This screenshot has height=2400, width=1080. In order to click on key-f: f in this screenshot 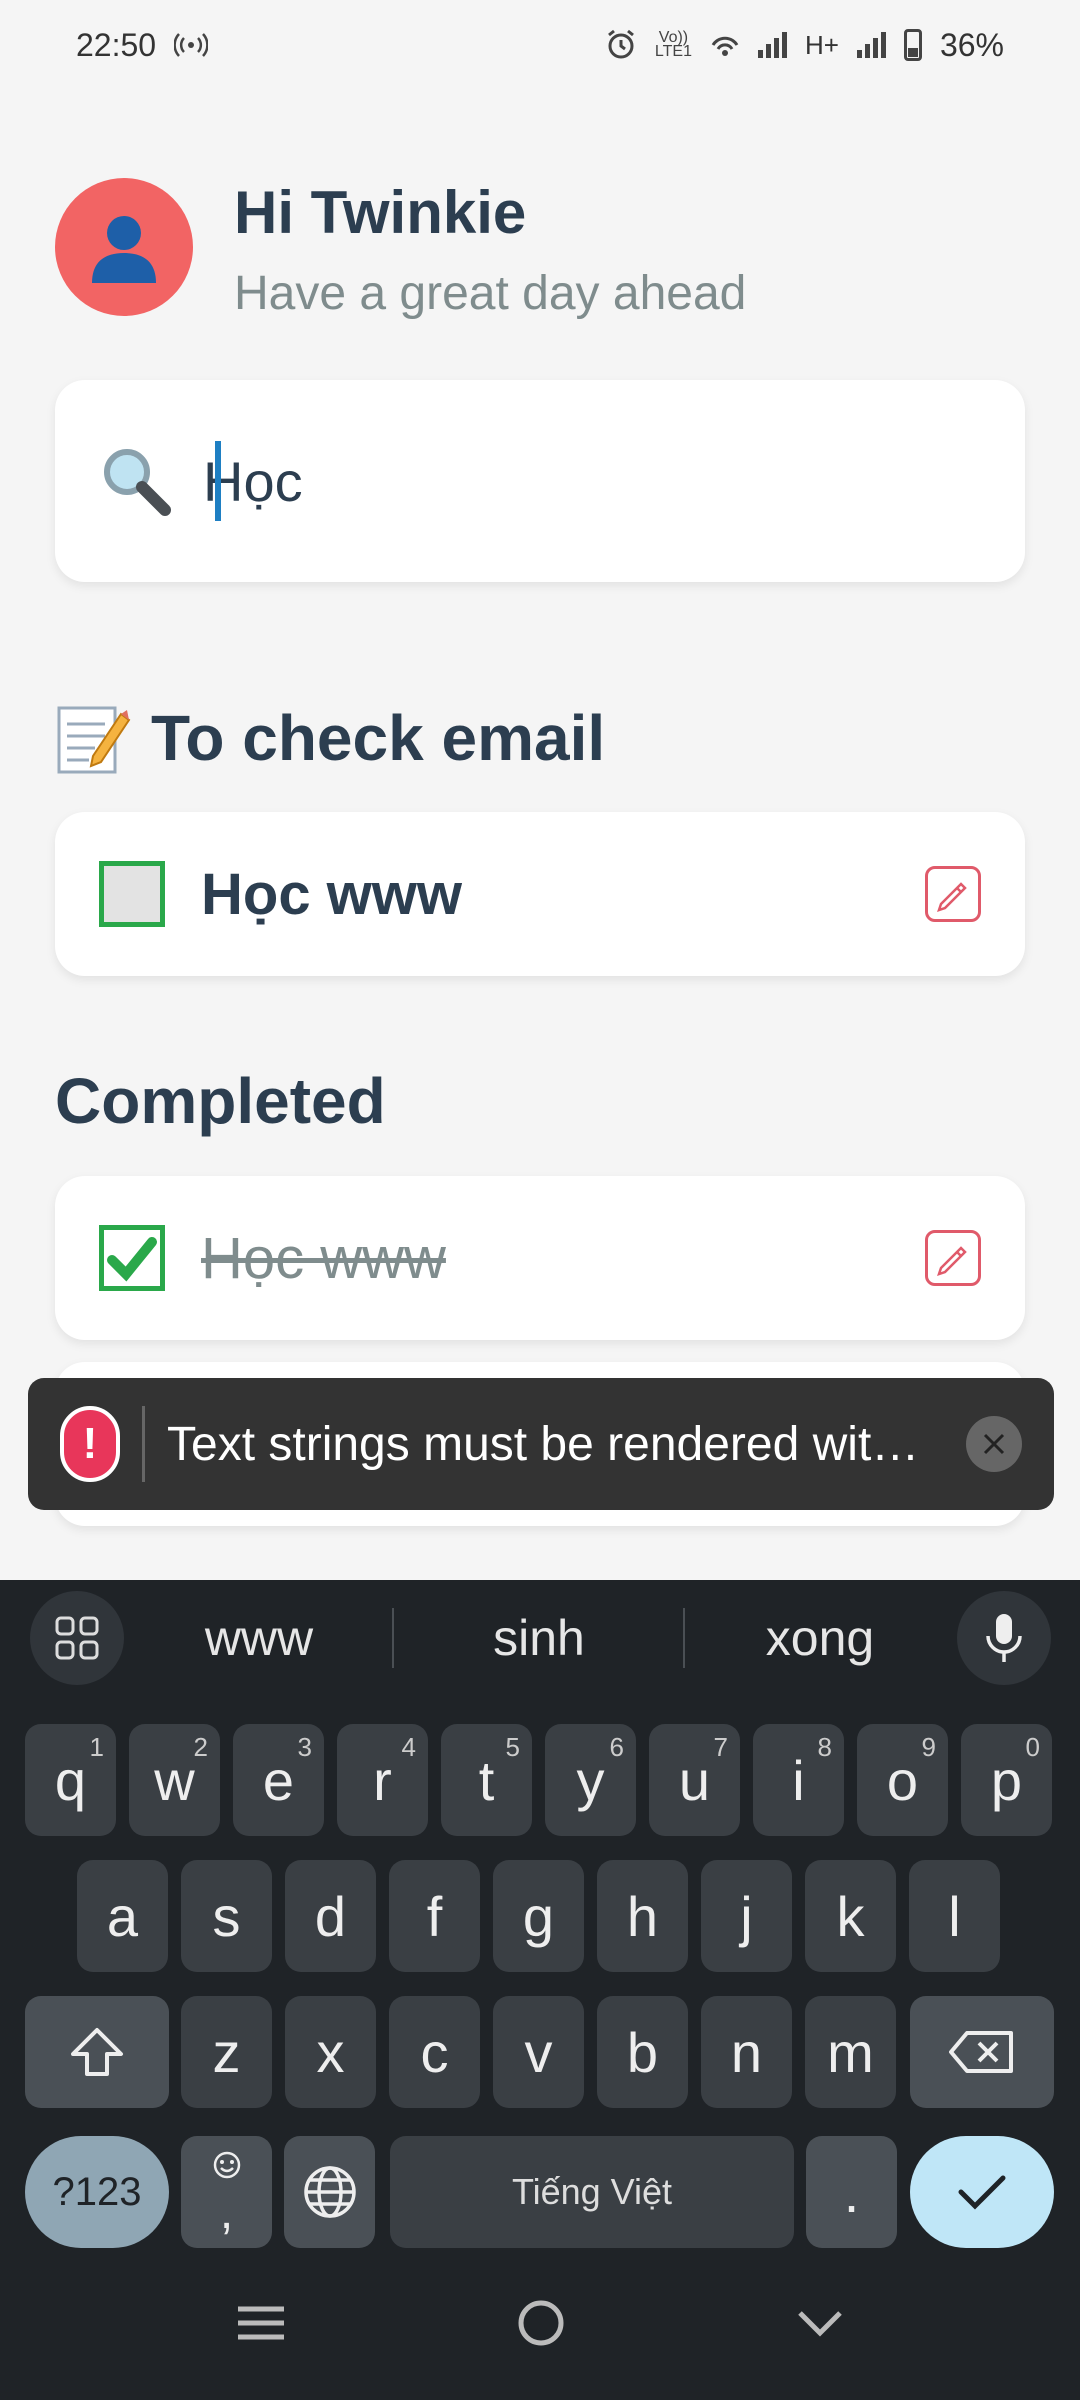, I will do `click(434, 1916)`.